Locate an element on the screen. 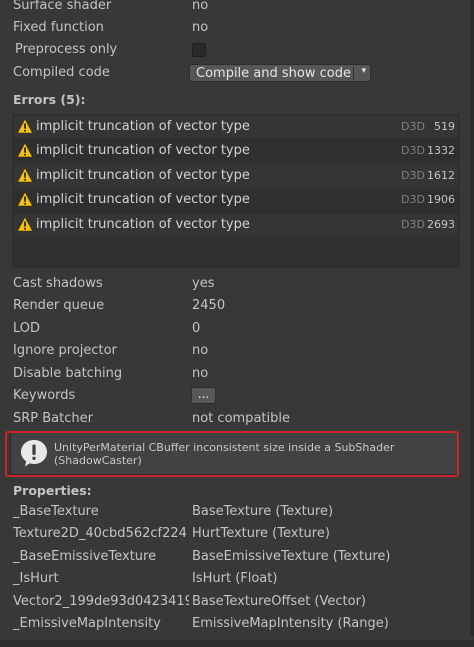 Image resolution: width=474 pixels, height=647 pixels. srp-batcher-row: SRP Batcher not compatible is located at coordinates (234, 420).